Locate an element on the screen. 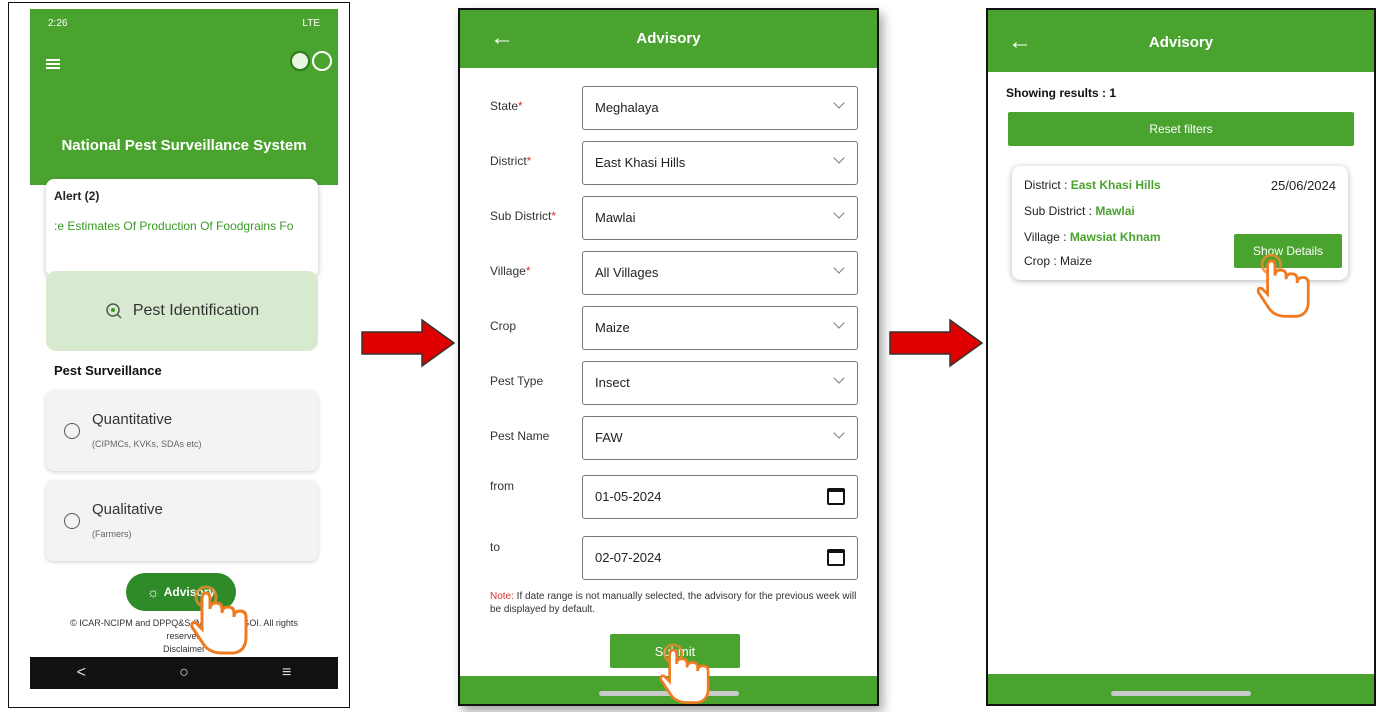 Image resolution: width=1387 pixels, height=712 pixels. village-label: Village is located at coordinates (508, 271).